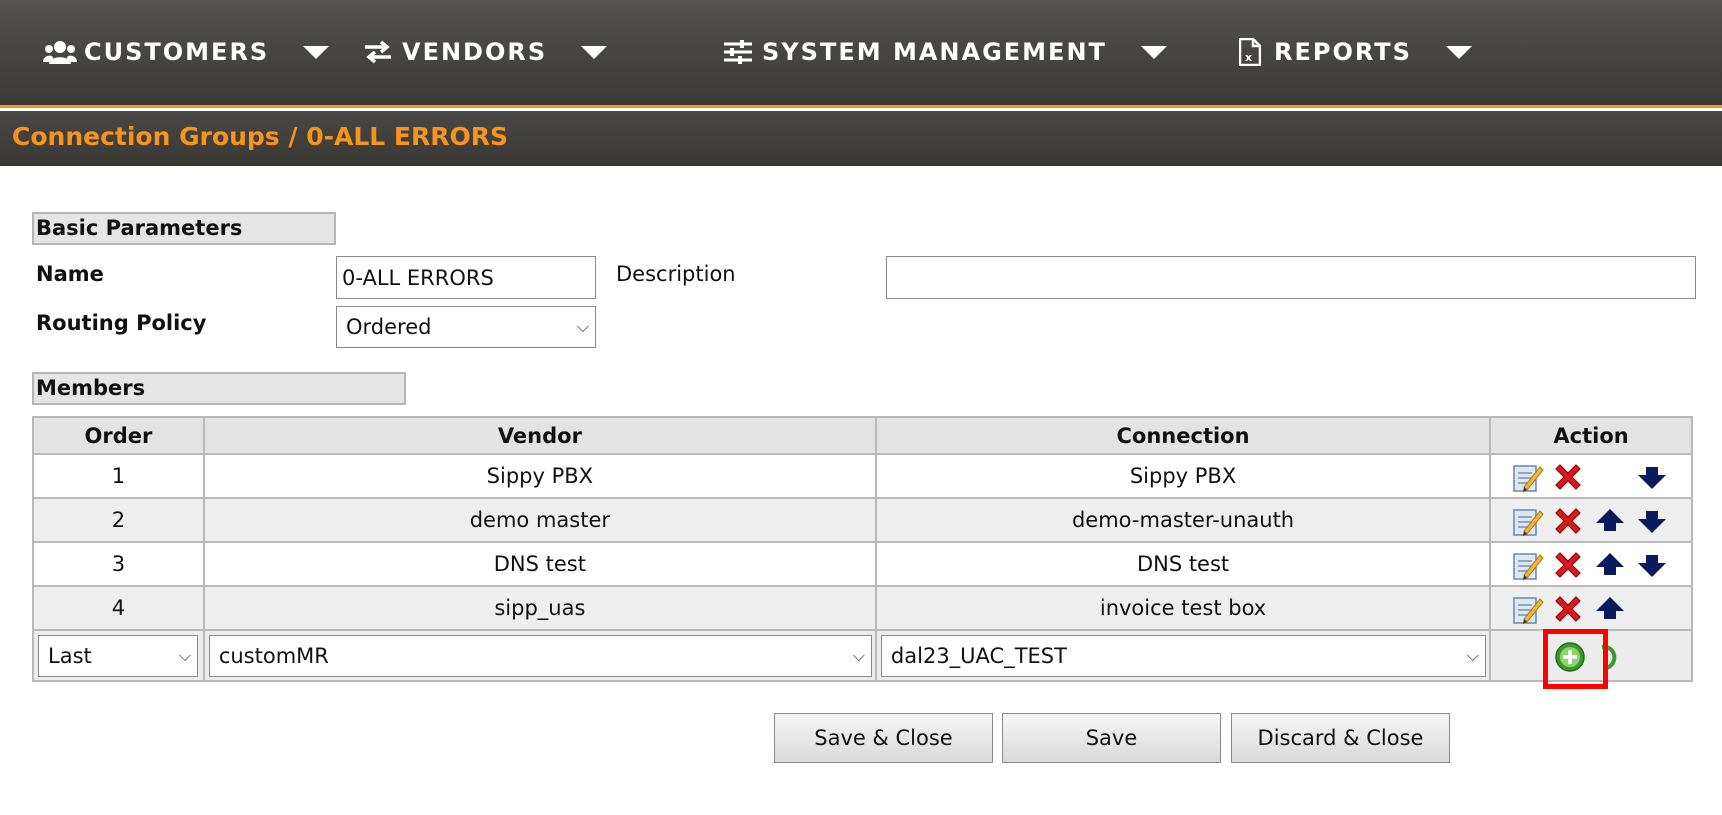 The width and height of the screenshot is (1722, 815). What do you see at coordinates (475, 52) in the screenshot?
I see `nav-vendors-label: VENDORS` at bounding box center [475, 52].